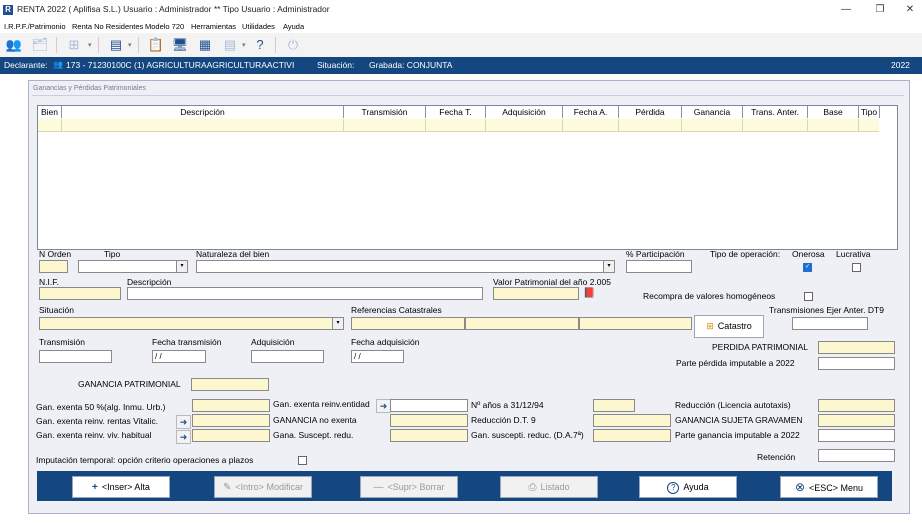 This screenshot has height=524, width=922. Describe the element at coordinates (180, 45) in the screenshot. I see `toolbar-monitor-icon: 🖥` at that location.